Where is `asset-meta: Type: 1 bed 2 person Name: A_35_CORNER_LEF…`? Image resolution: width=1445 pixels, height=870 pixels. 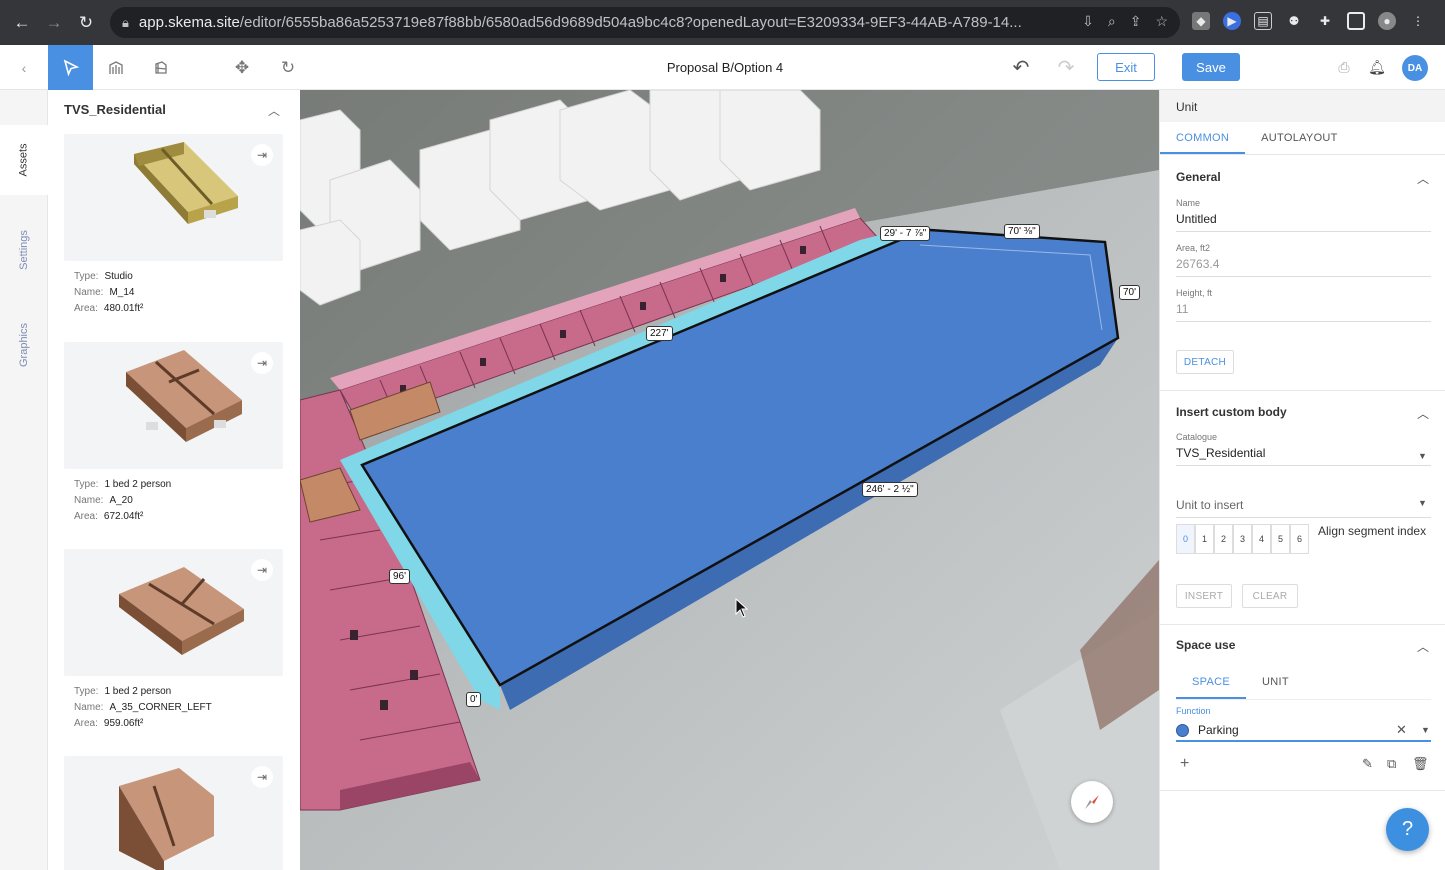 asset-meta: Type: 1 bed 2 person Name: A_35_CORNER_LEF… is located at coordinates (143, 707).